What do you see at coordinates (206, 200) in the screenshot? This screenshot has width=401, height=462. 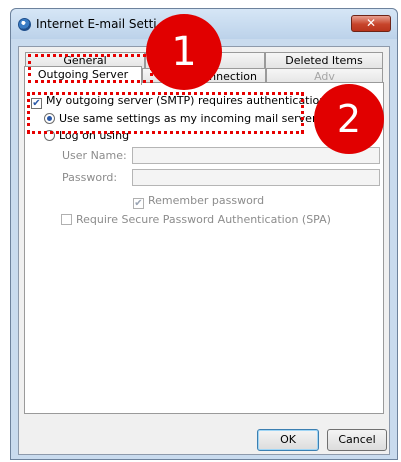 I see `remember-password-label: Remember password` at bounding box center [206, 200].